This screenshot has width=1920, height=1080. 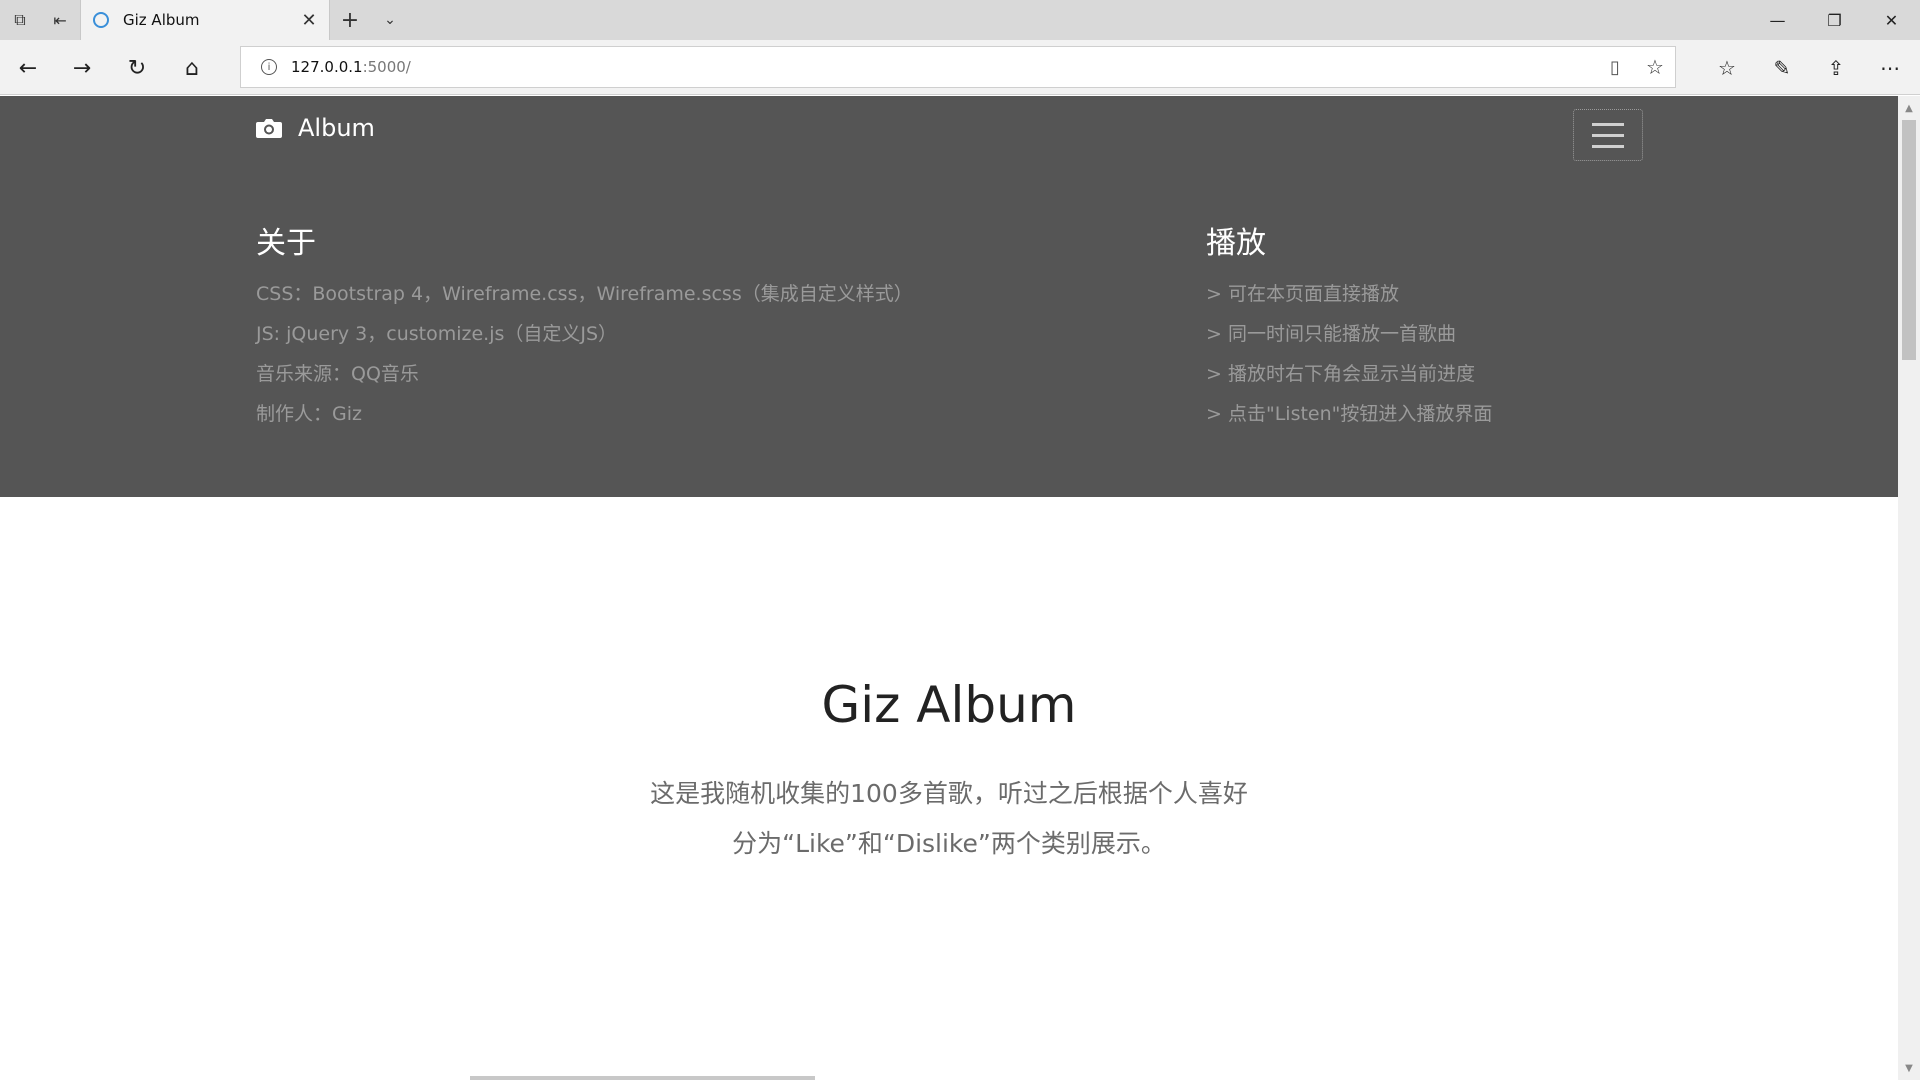 I want to click on back-icon: ←, so click(x=28, y=68).